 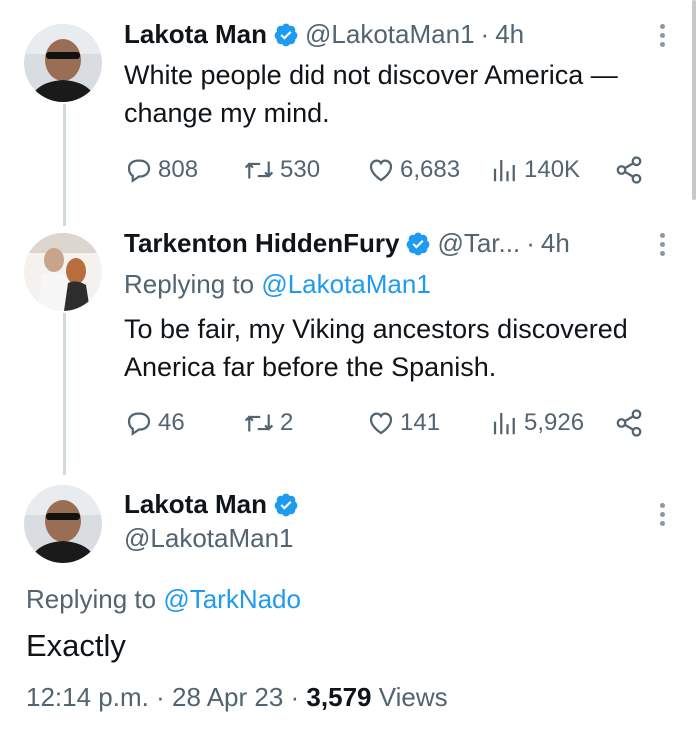 I want to click on views-count: 5,926, so click(x=554, y=422).